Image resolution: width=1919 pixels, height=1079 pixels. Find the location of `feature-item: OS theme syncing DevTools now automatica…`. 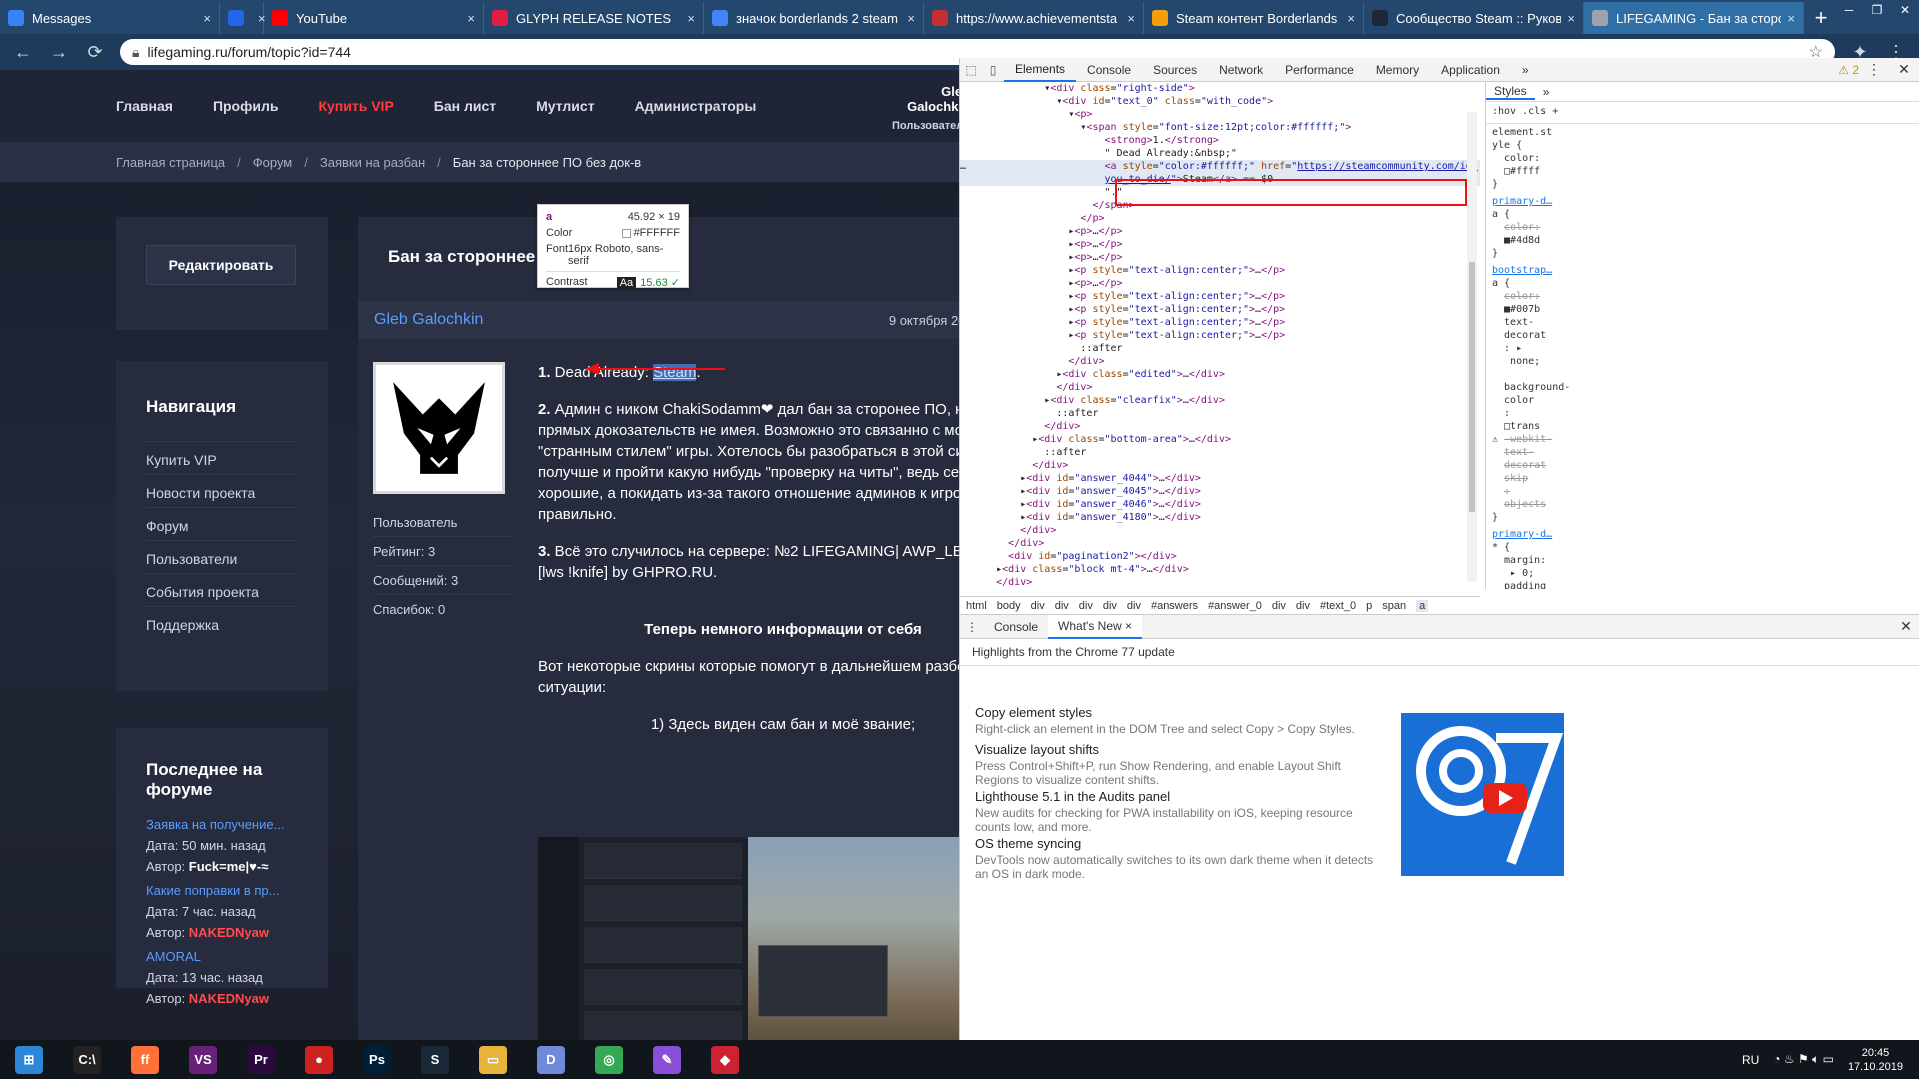

feature-item: OS theme syncing DevTools now automatica… is located at coordinates (1175, 858).